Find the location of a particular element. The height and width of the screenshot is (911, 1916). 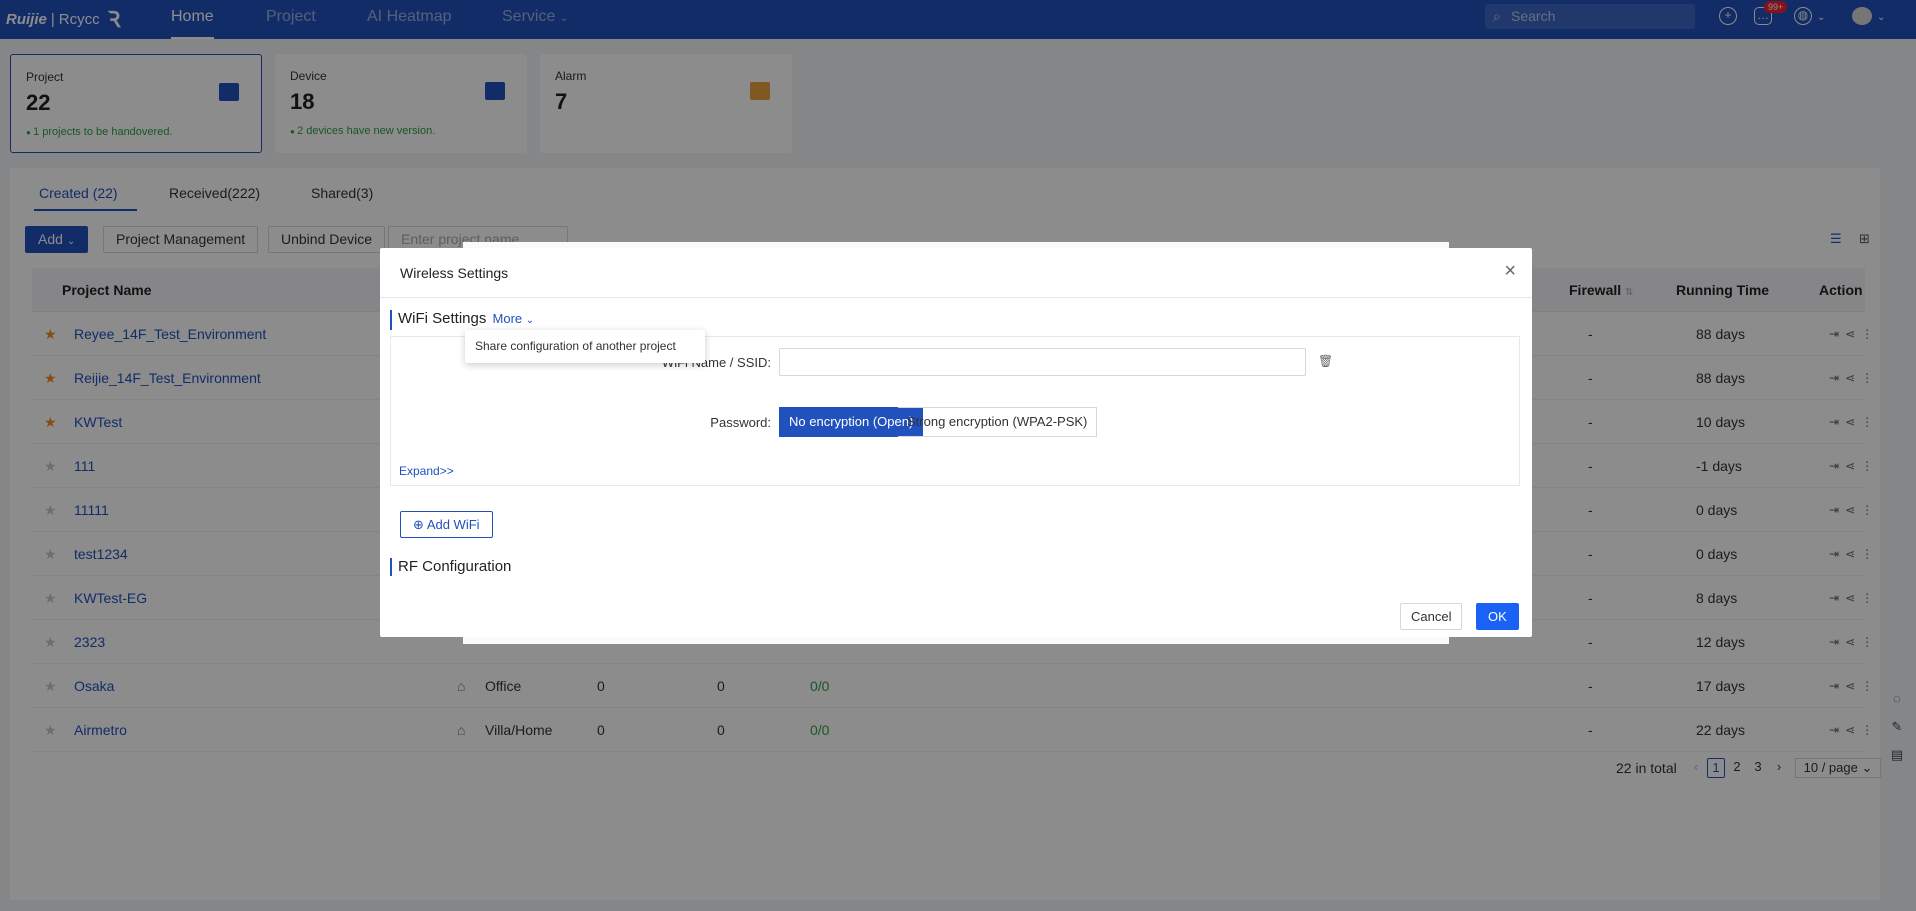

add-wifi-button: ⊕ Add WiFi is located at coordinates (446, 524).